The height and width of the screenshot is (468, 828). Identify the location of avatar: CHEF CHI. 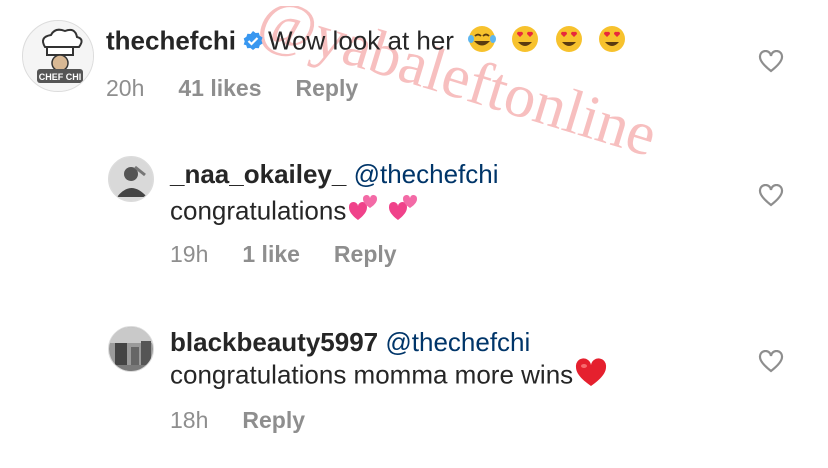
(58, 56).